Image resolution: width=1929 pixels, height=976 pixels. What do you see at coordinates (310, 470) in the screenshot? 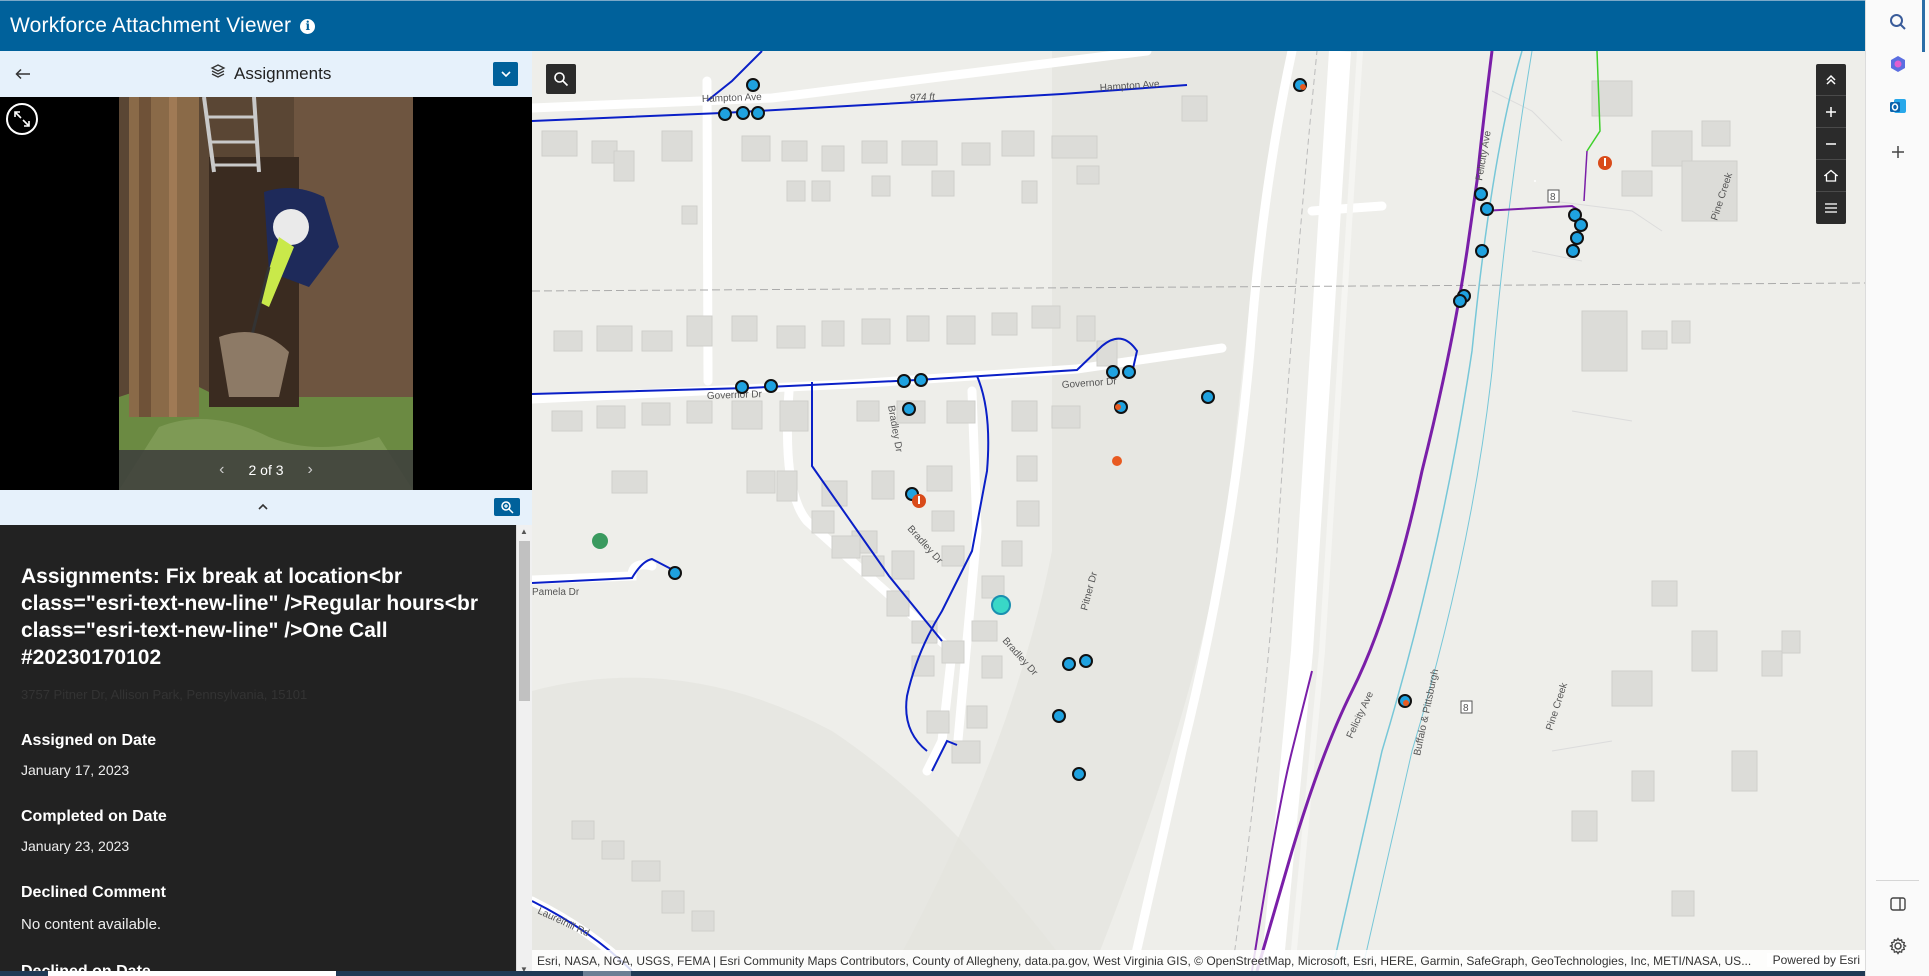
I see `chevron-right-icon: ›` at bounding box center [310, 470].